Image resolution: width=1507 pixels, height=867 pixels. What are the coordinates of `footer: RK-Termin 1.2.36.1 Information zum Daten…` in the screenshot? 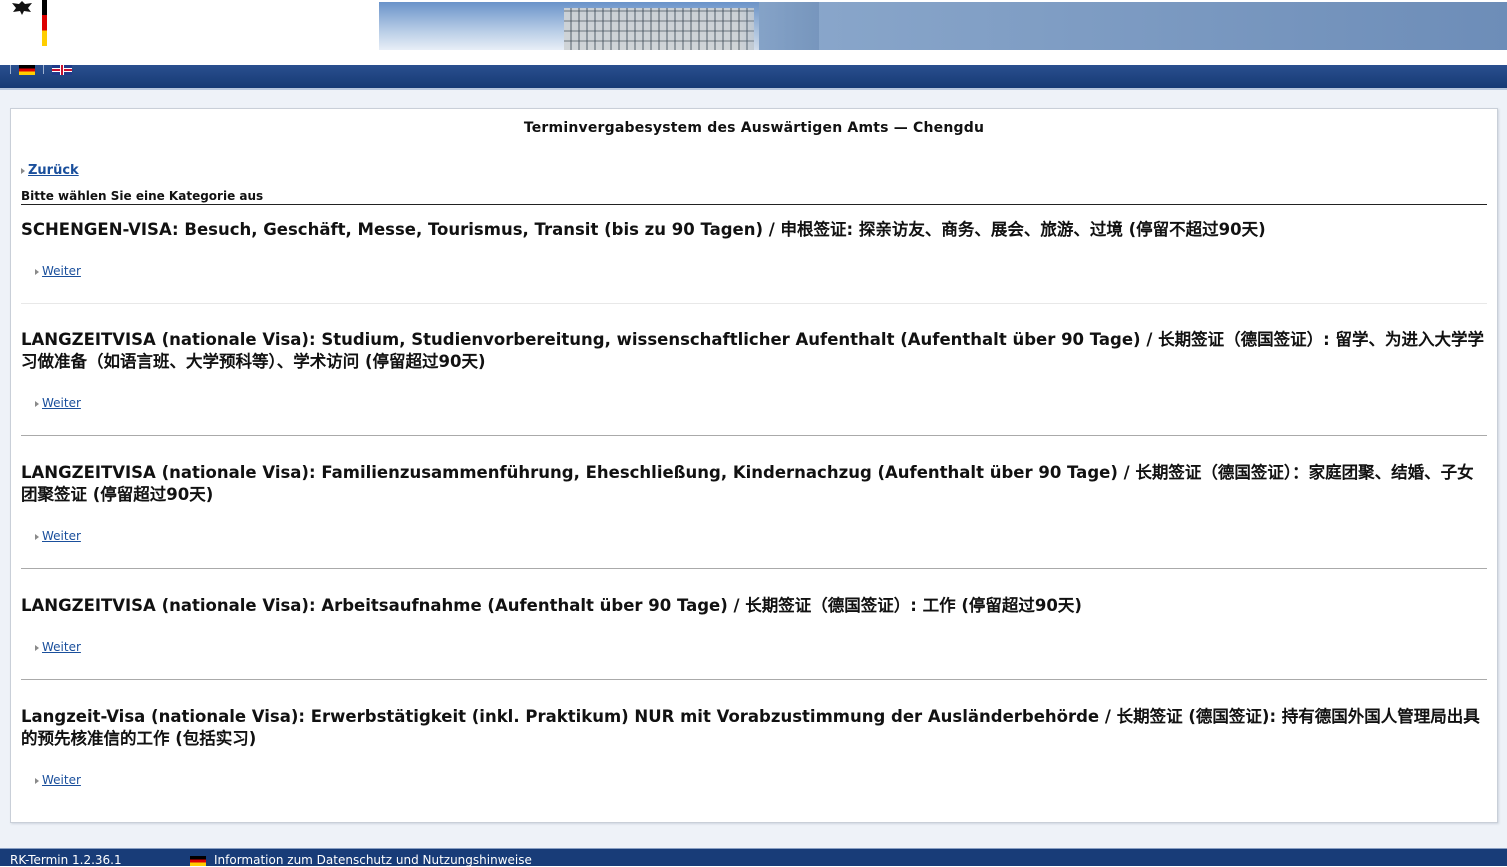 It's located at (753, 857).